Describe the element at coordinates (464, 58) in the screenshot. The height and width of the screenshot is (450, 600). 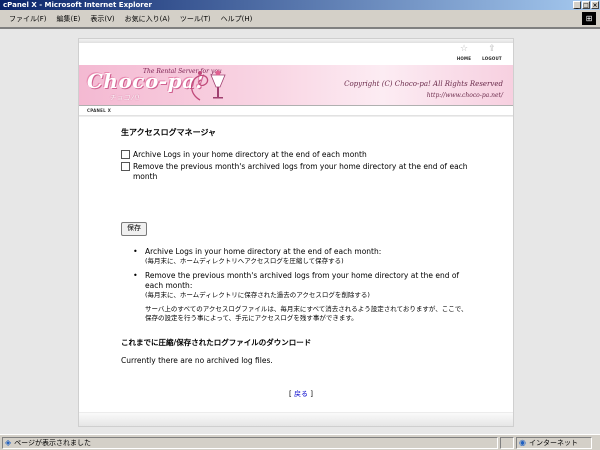
I see `home-label: HOME` at that location.